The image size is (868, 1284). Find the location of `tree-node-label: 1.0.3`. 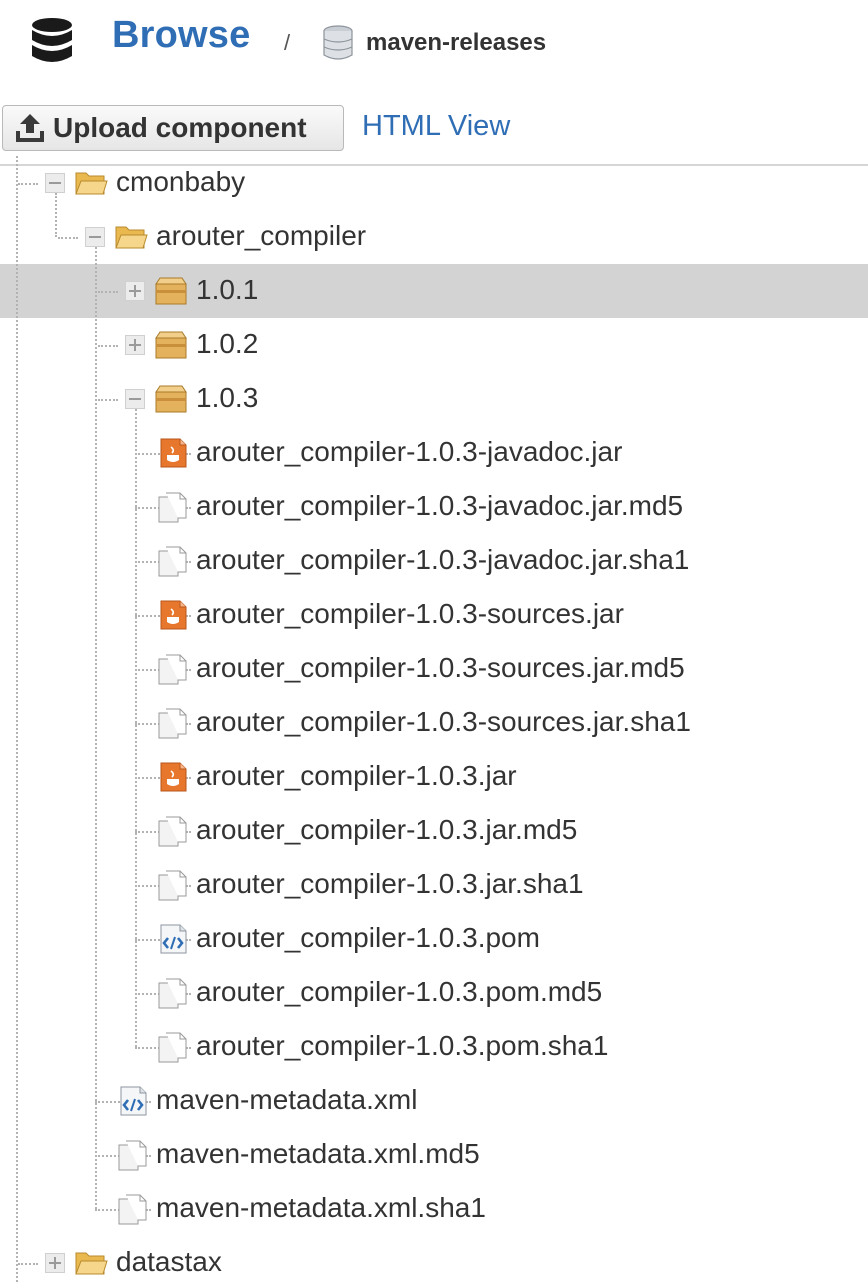

tree-node-label: 1.0.3 is located at coordinates (227, 397).